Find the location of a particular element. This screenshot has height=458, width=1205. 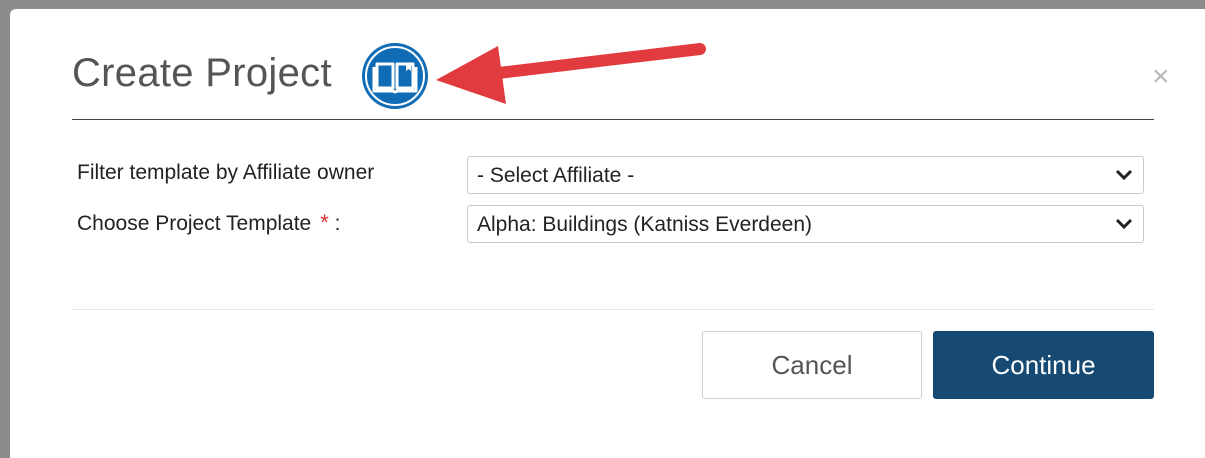

template-label-text: Choose Project Template is located at coordinates (194, 223).